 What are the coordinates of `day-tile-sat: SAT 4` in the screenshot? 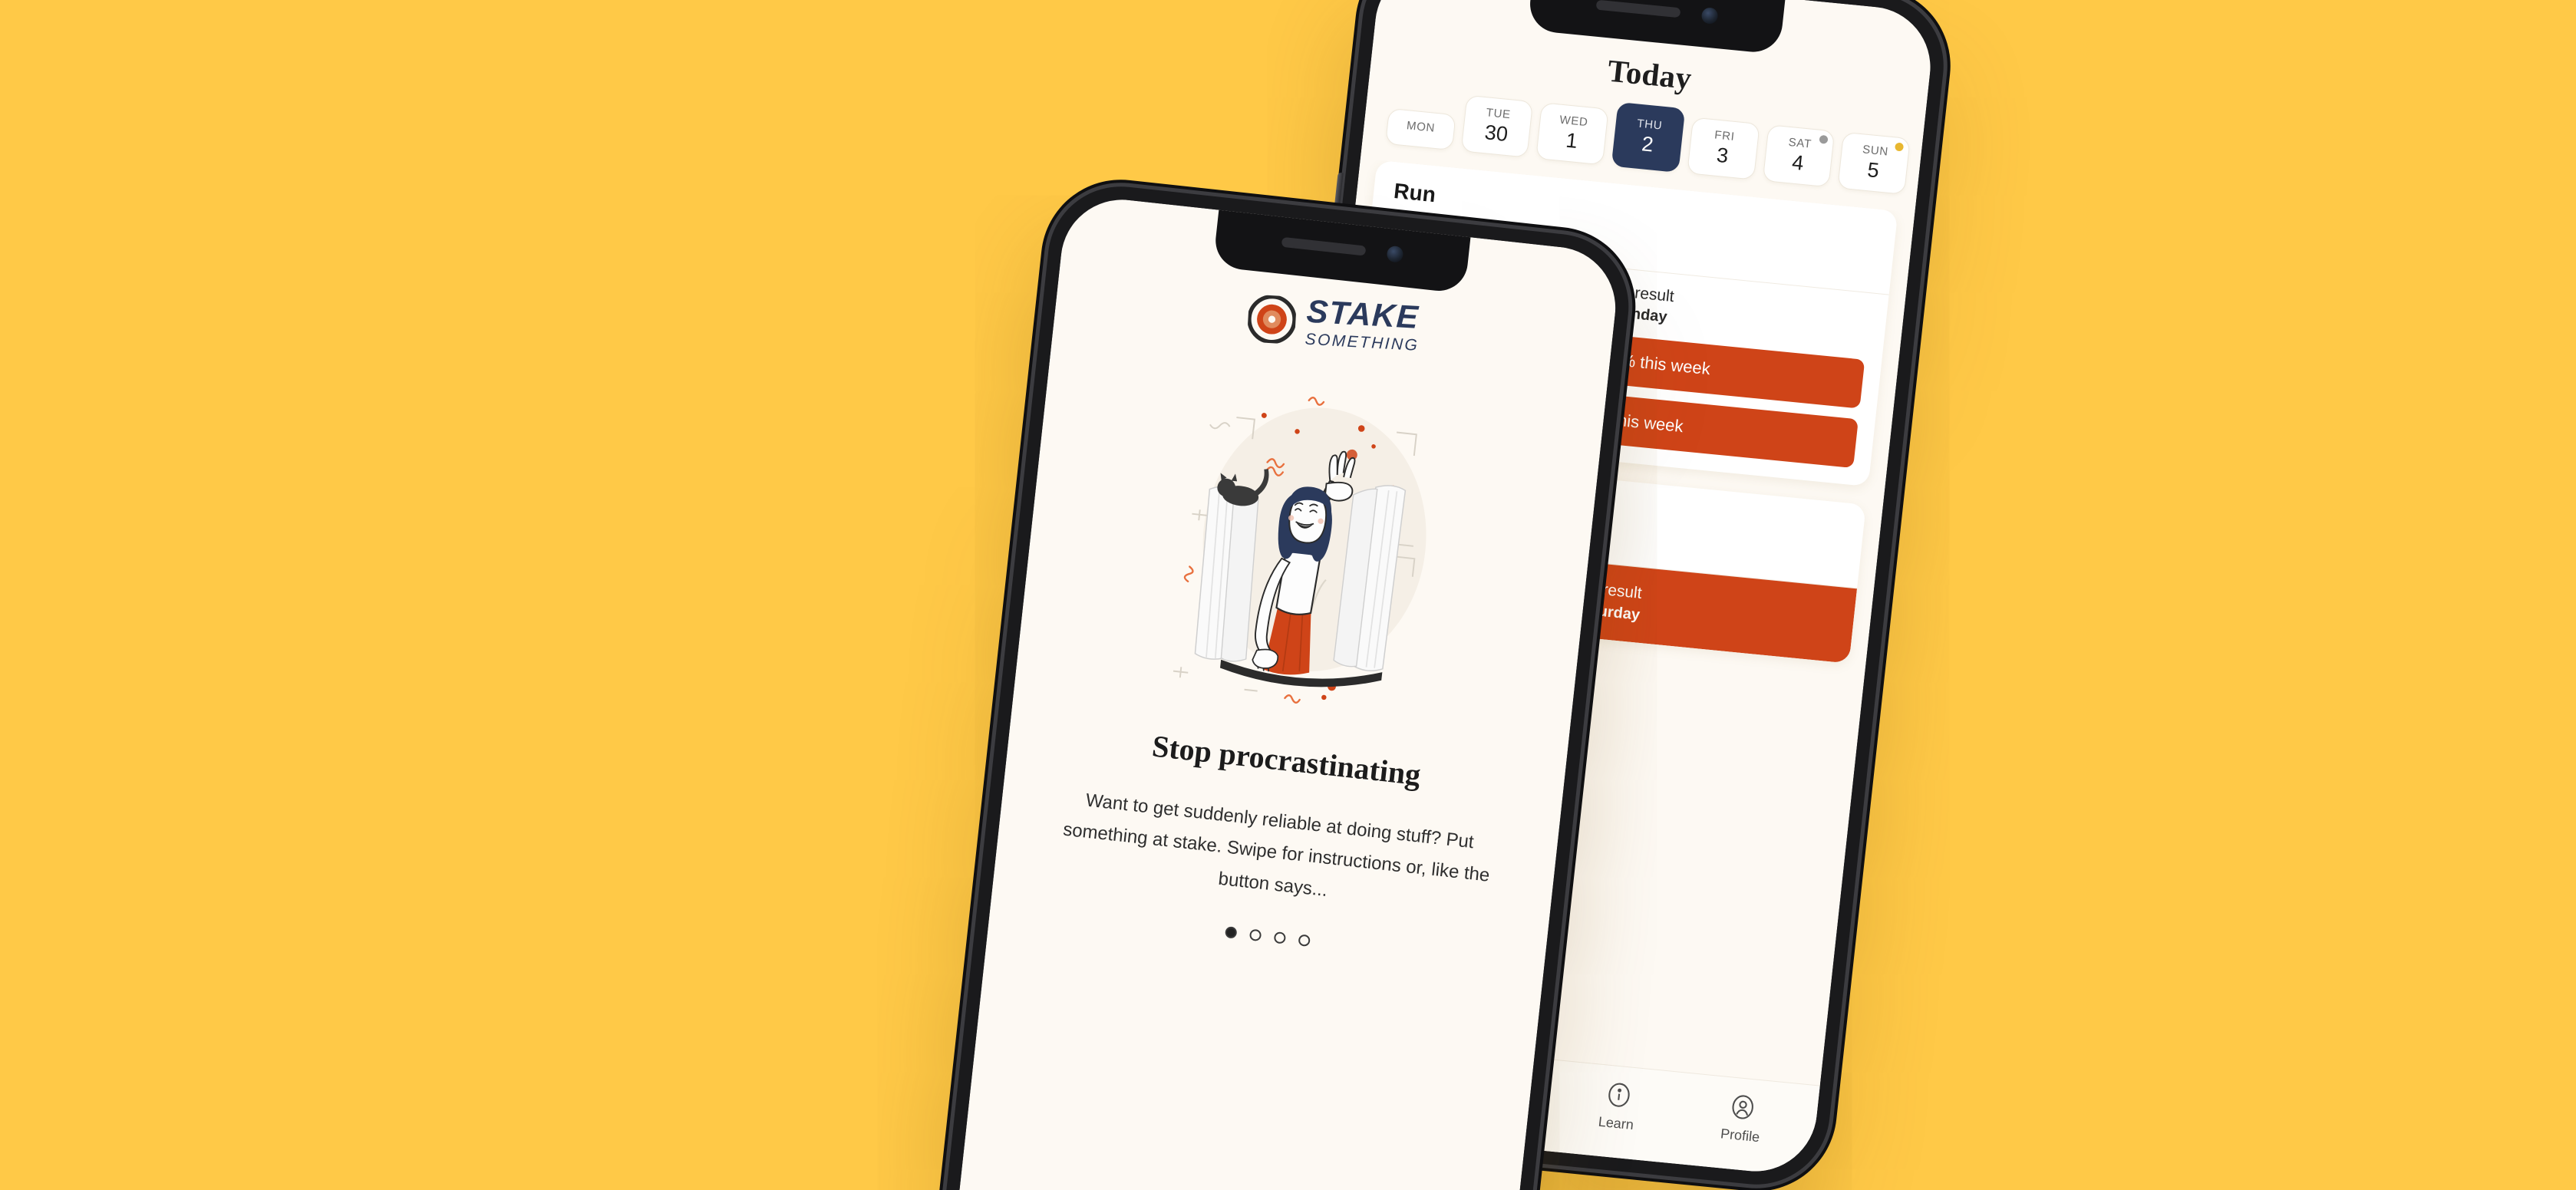 It's located at (1799, 156).